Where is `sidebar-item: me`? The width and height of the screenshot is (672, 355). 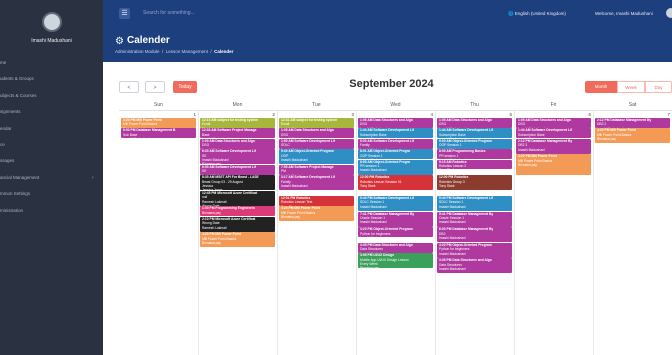 sidebar-item: me is located at coordinates (51, 63).